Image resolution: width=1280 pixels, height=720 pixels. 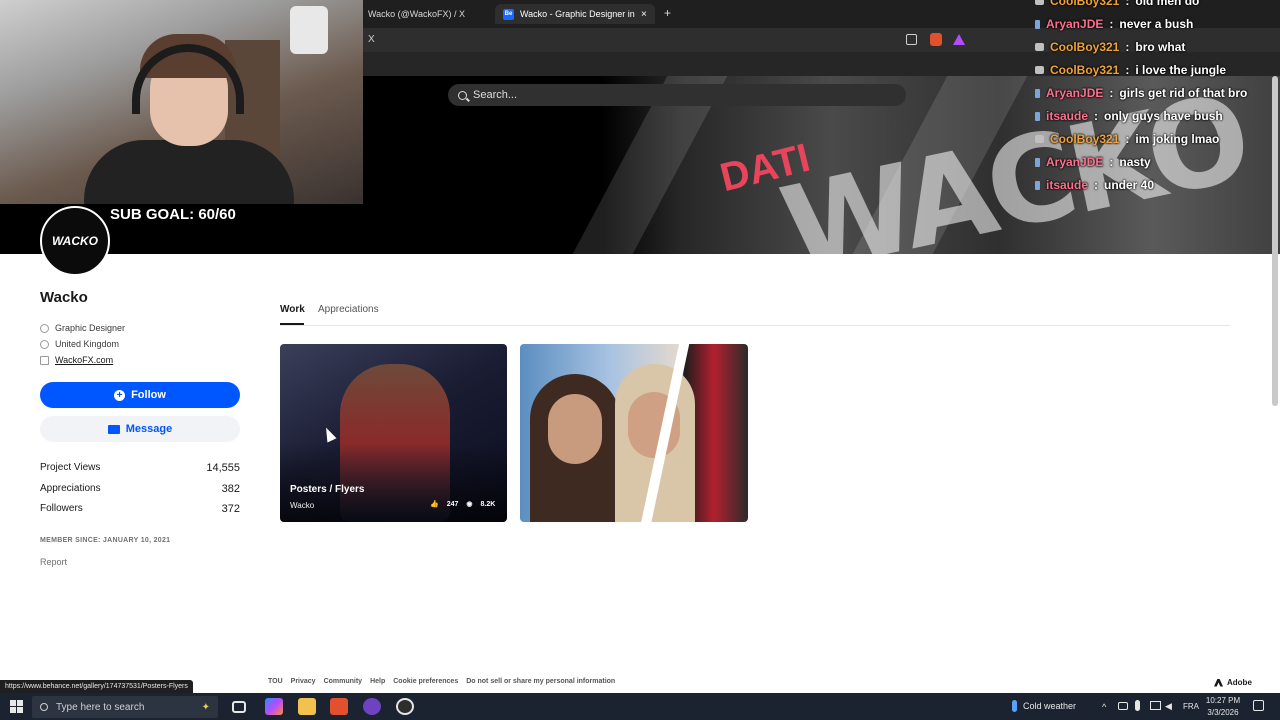 What do you see at coordinates (1177, 139) in the screenshot?
I see `chat-text: im joking lmao` at bounding box center [1177, 139].